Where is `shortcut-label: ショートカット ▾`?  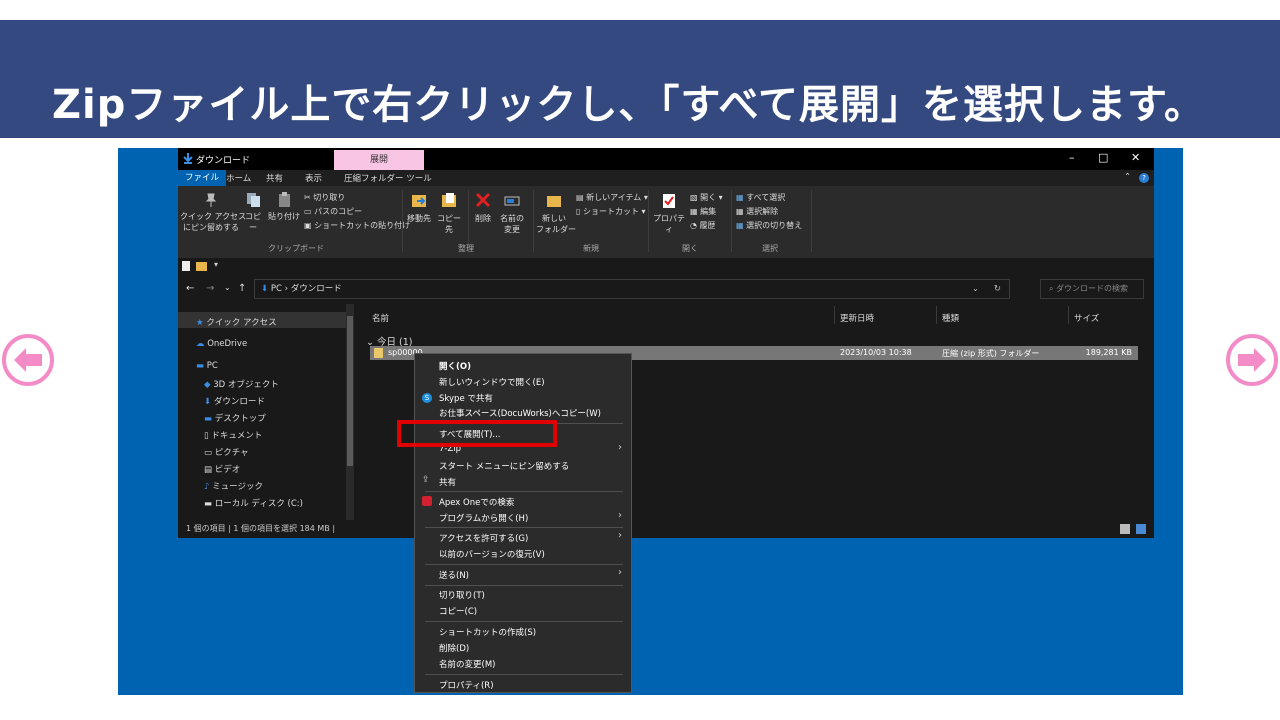
shortcut-label: ショートカット ▾ is located at coordinates (614, 211).